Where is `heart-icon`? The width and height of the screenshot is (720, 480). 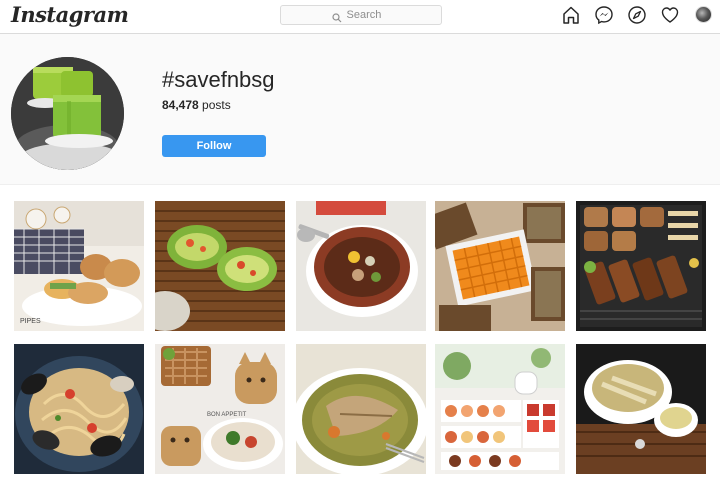
heart-icon is located at coordinates (670, 15).